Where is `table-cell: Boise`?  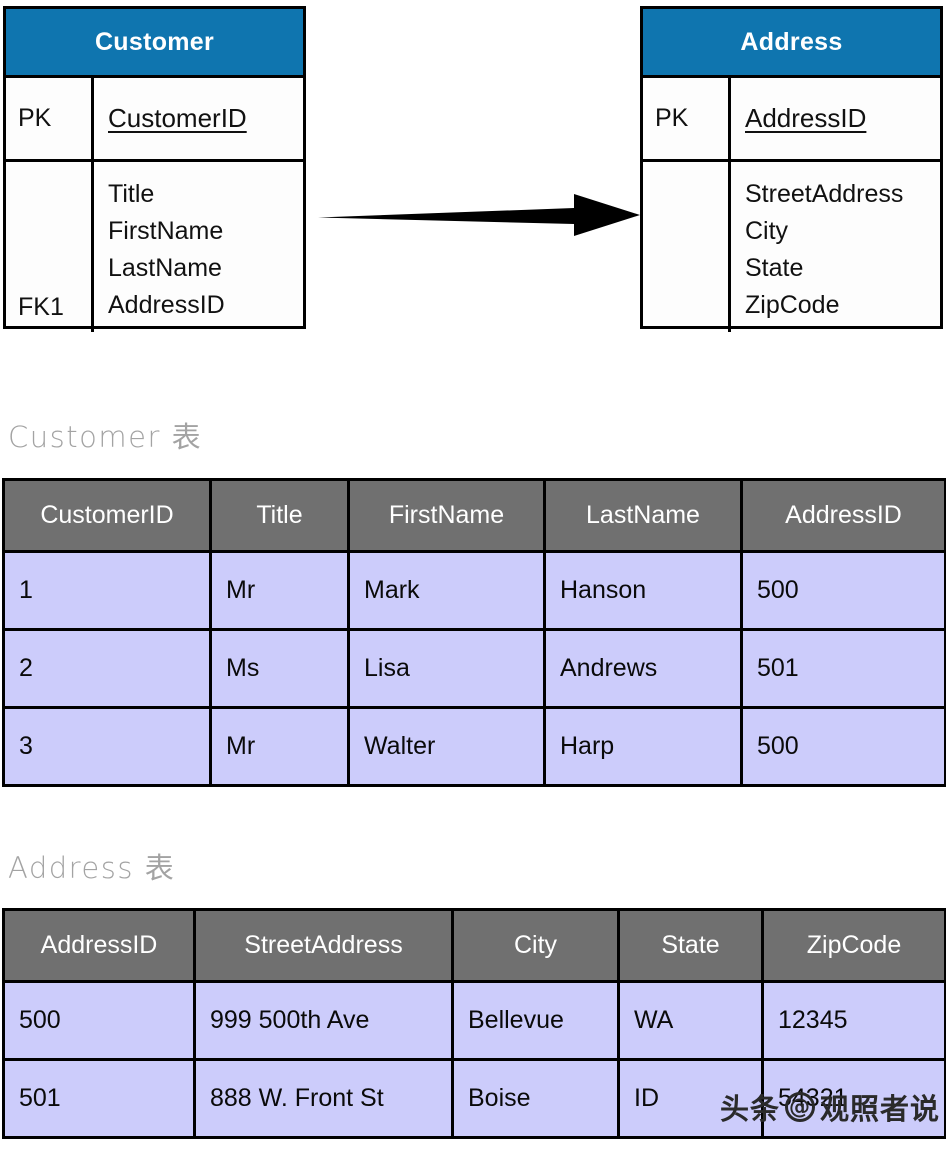
table-cell: Boise is located at coordinates (535, 1098).